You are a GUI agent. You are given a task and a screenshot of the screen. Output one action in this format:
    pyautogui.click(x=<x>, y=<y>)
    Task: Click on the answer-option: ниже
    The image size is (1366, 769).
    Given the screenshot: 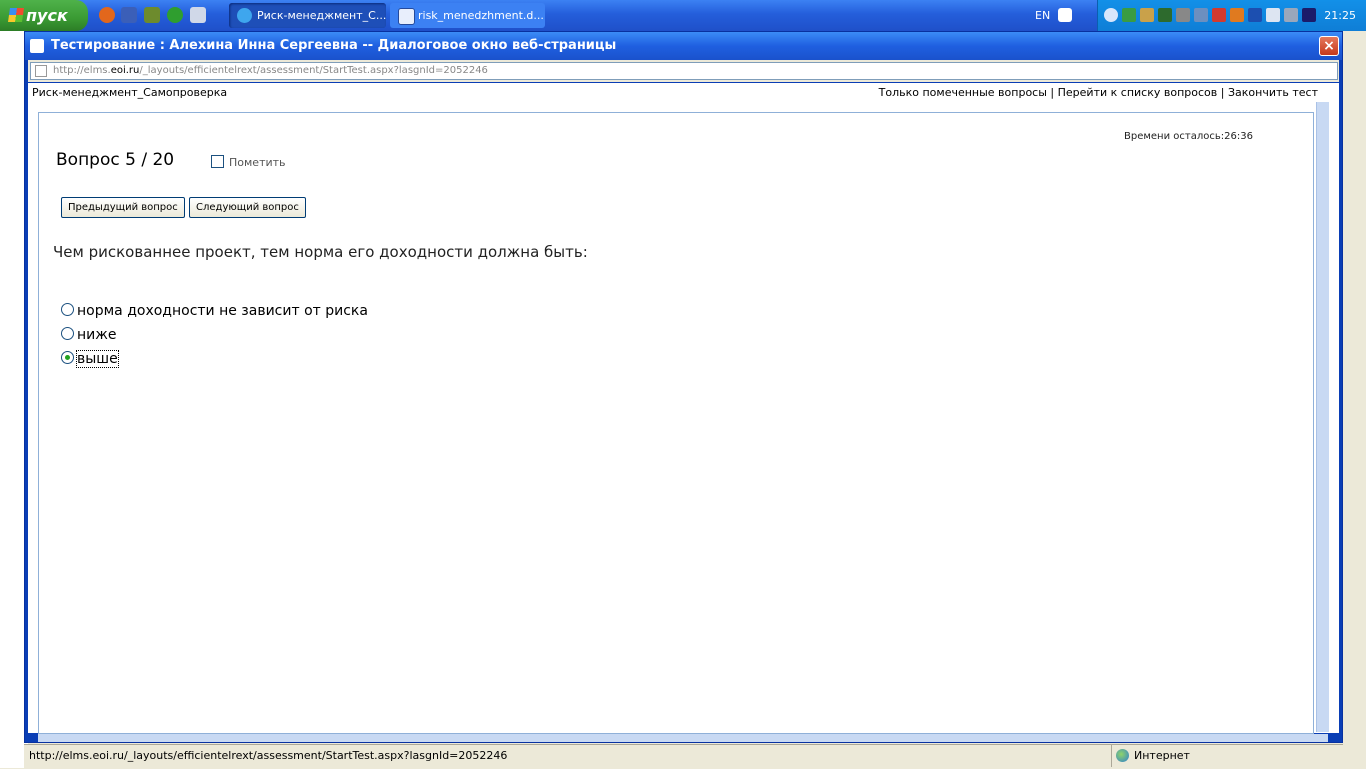 What is the action you would take?
    pyautogui.click(x=88, y=335)
    